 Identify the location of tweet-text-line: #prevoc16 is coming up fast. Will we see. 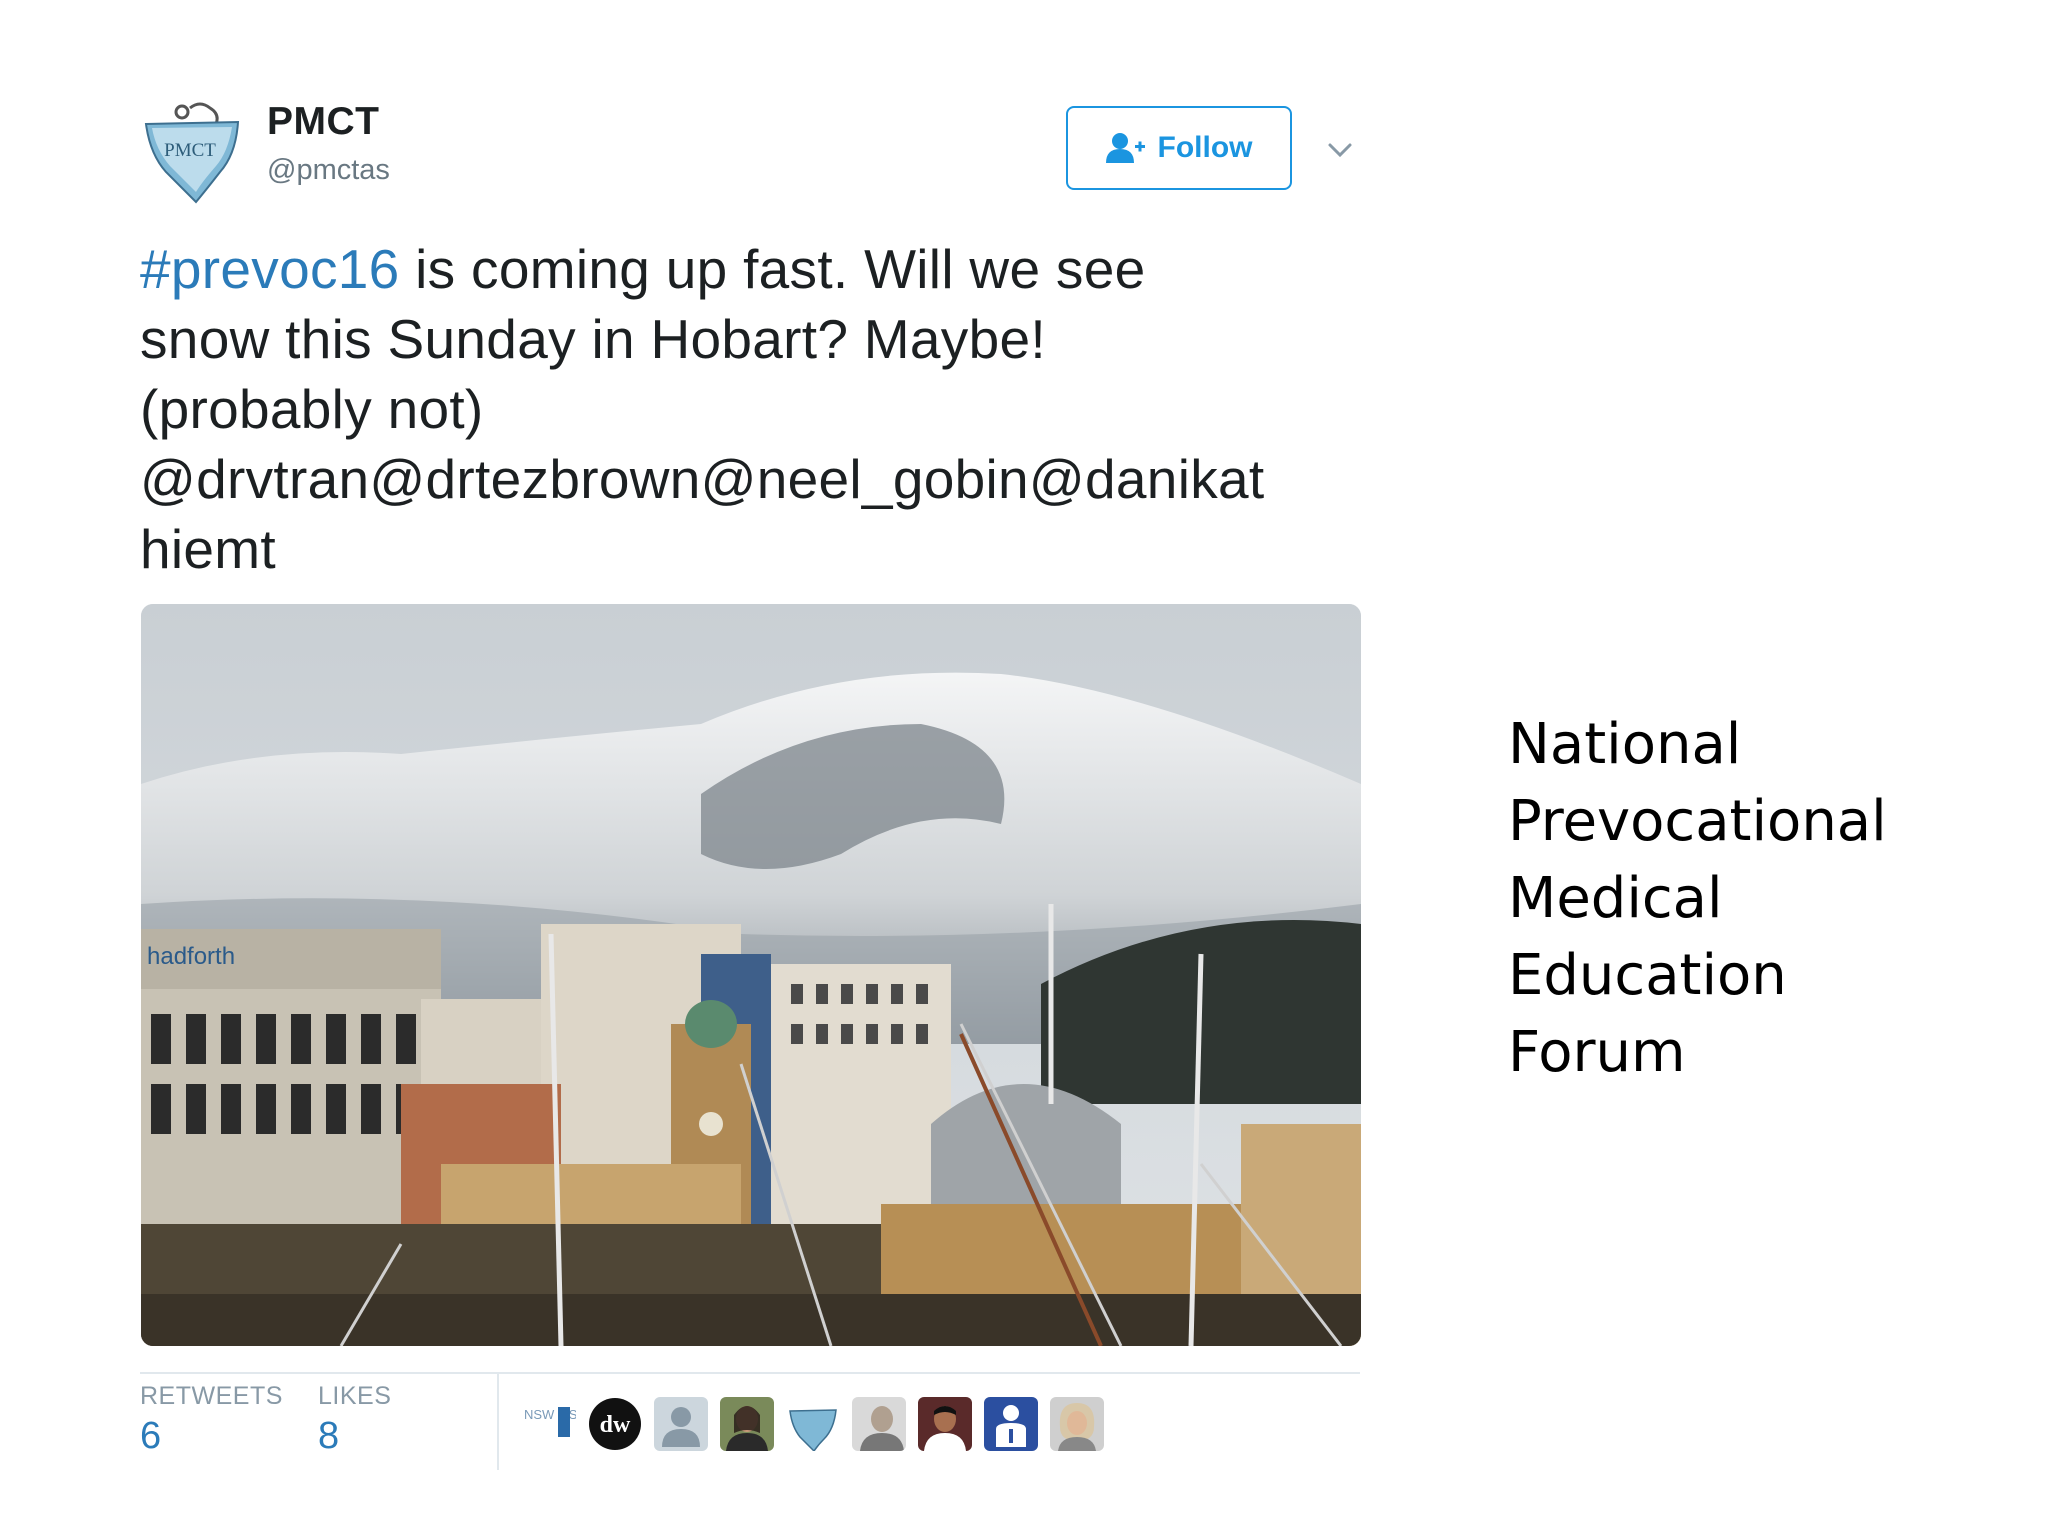
(760, 269).